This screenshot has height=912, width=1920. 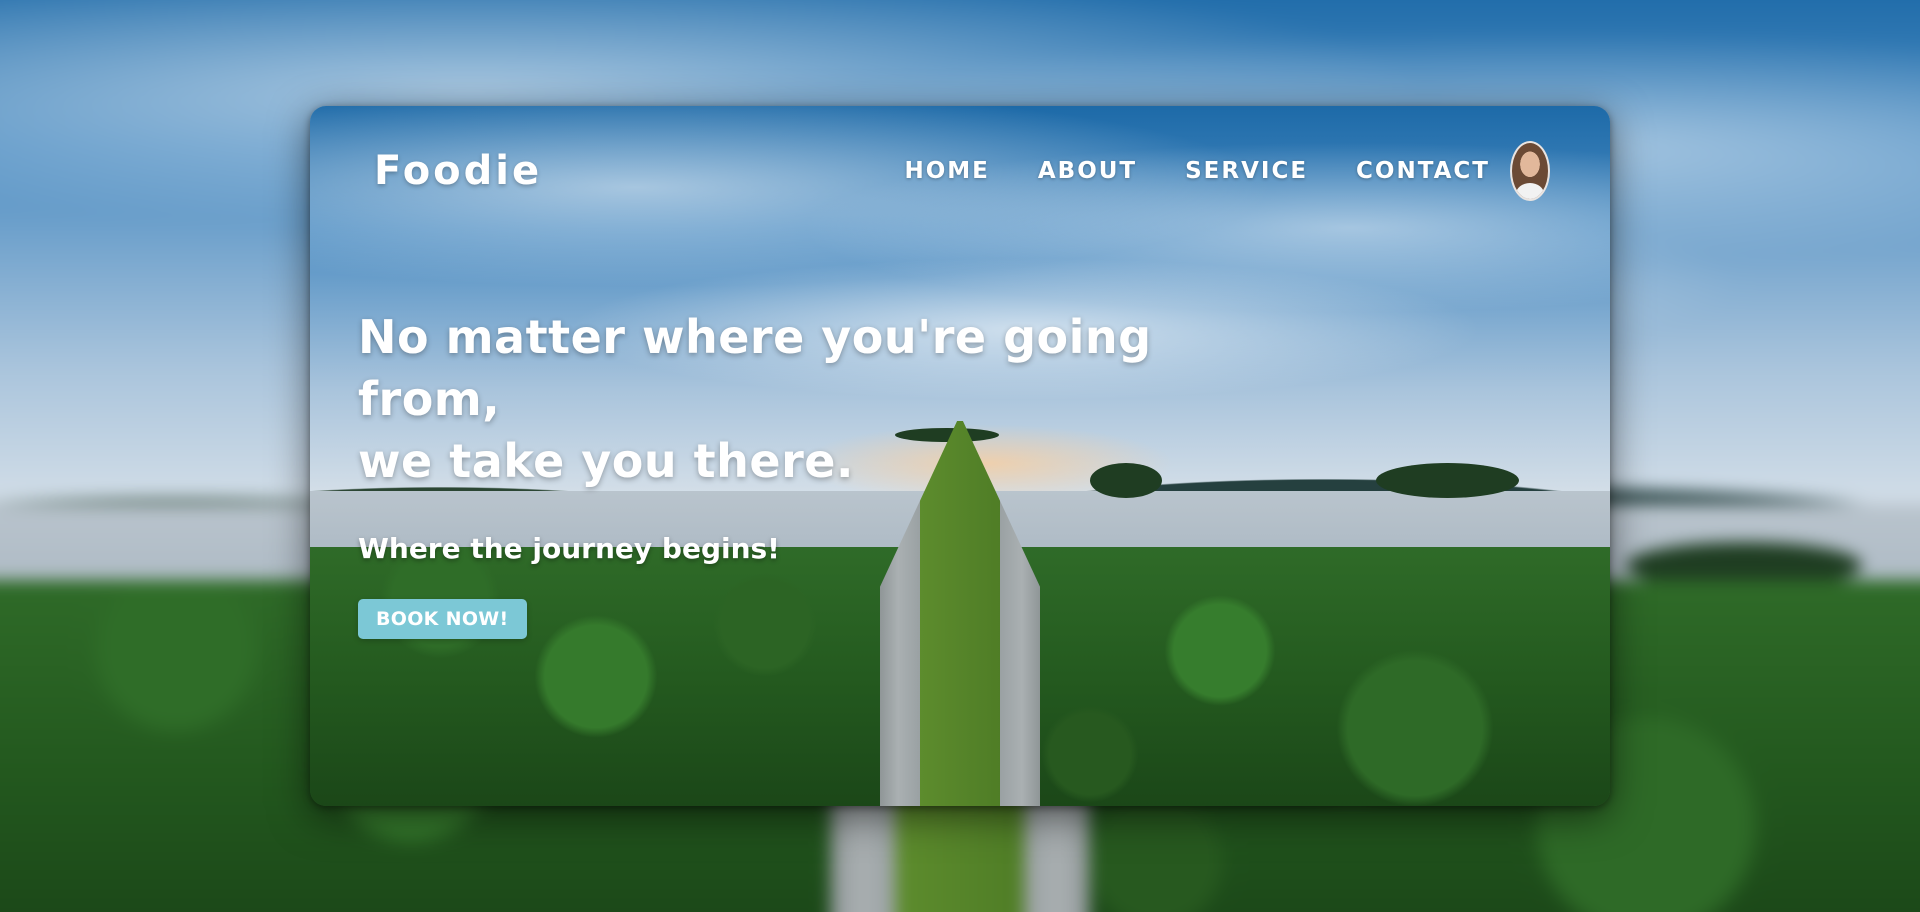 What do you see at coordinates (1246, 171) in the screenshot?
I see `nav-service-link: SERVICE` at bounding box center [1246, 171].